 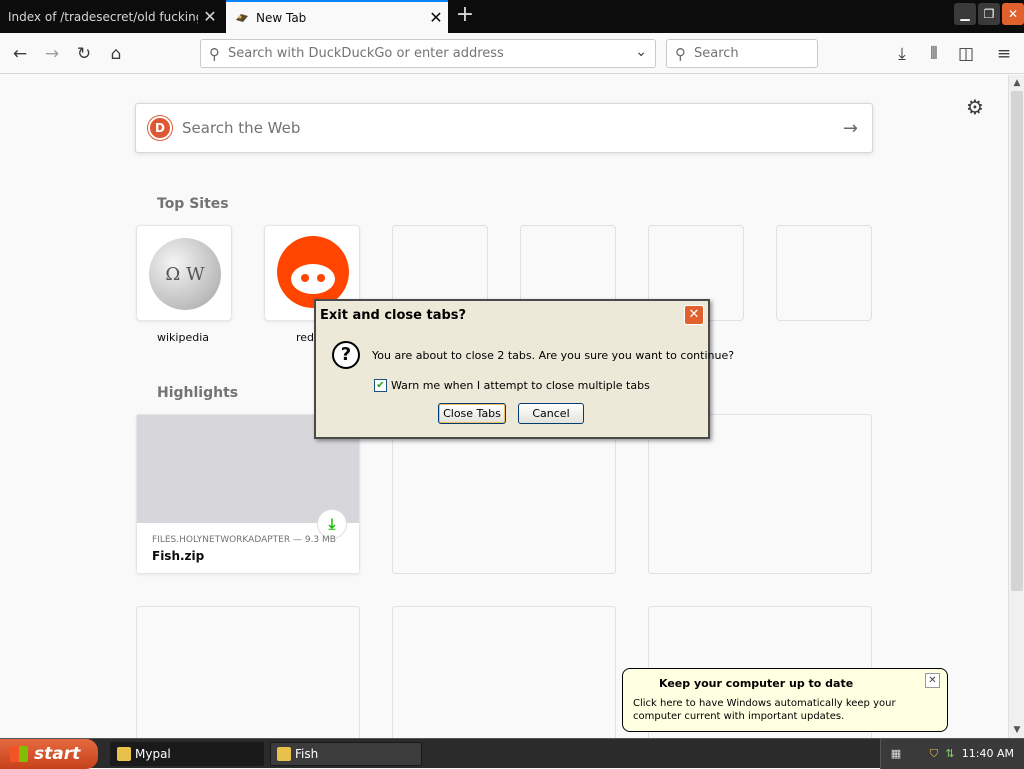 What do you see at coordinates (187, 754) in the screenshot?
I see `taskbar-item-mypal: Mypal` at bounding box center [187, 754].